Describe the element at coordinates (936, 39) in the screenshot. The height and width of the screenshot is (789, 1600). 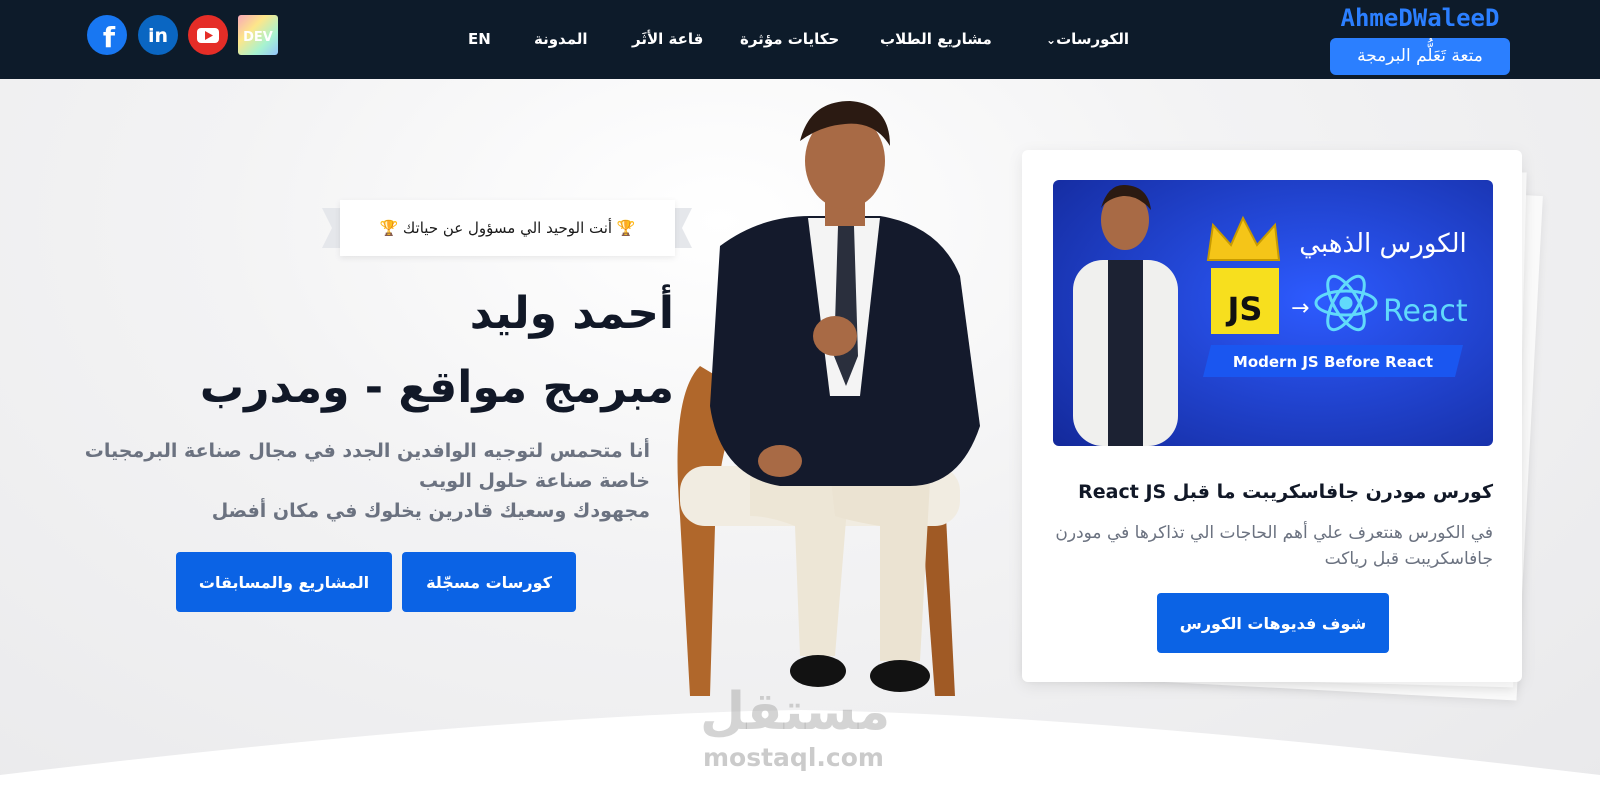
I see `nav-item-student-projects: مشاريع الطلاب` at that location.